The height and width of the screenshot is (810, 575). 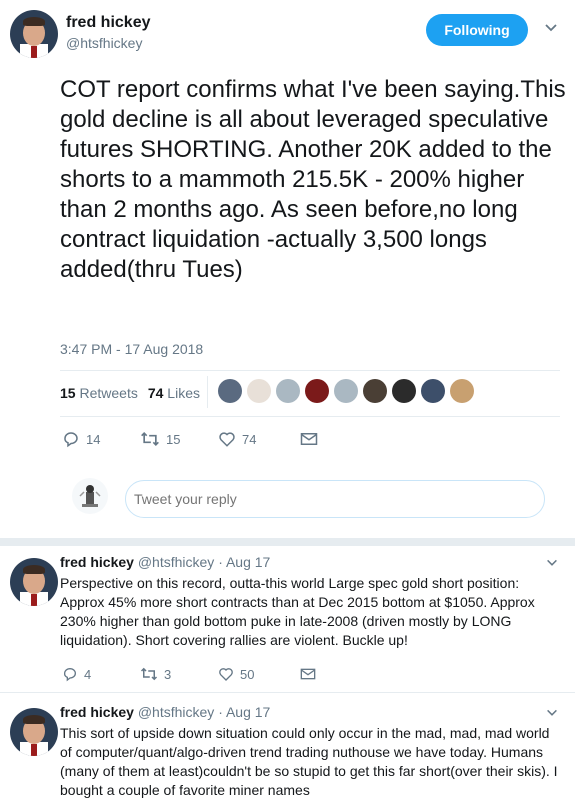 I want to click on retweet-button: 3, so click(x=179, y=674).